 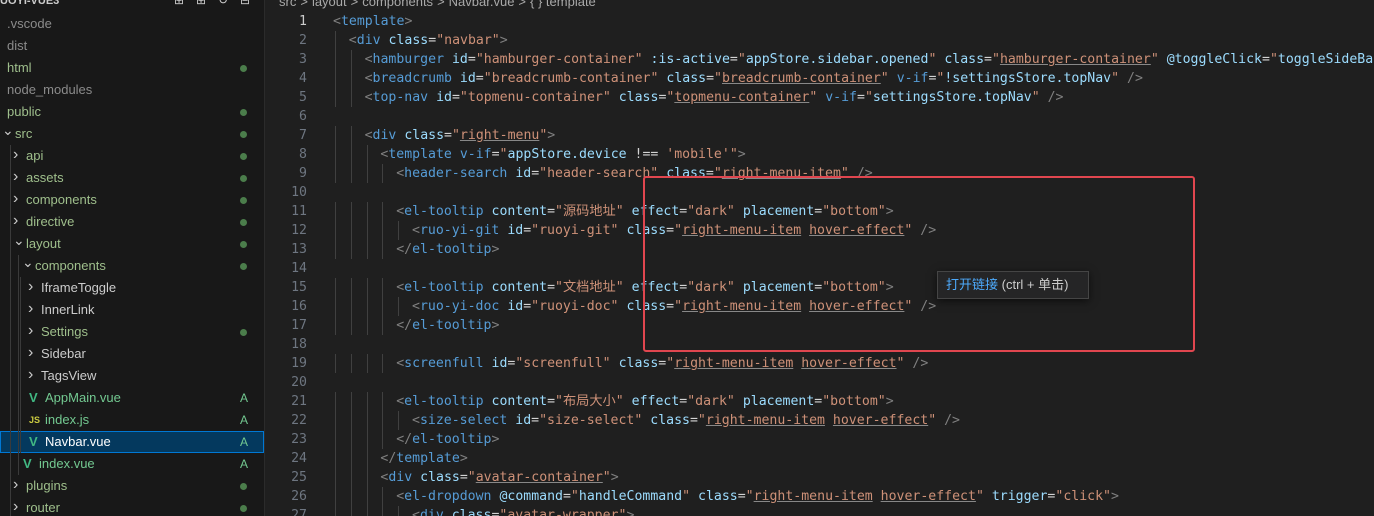 What do you see at coordinates (482, 4) in the screenshot?
I see `breadcrumb-item: Navbar.vue` at bounding box center [482, 4].